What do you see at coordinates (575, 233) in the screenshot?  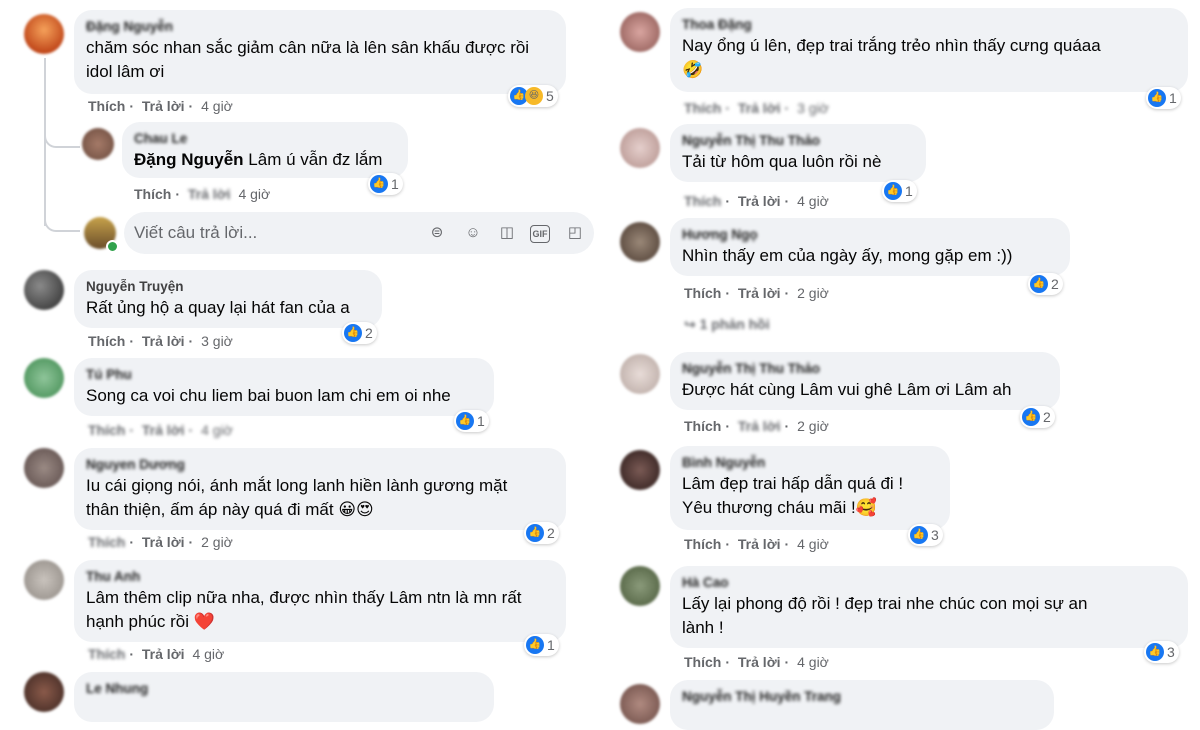 I see `sticker-icon: ◰` at bounding box center [575, 233].